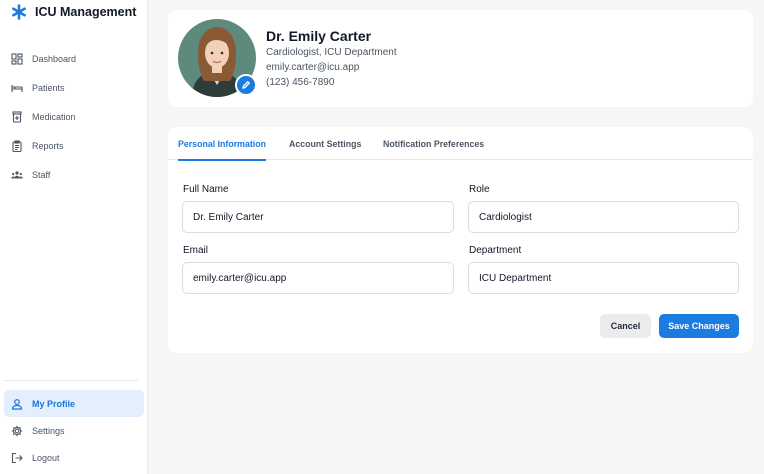  I want to click on department-field, so click(603, 278).